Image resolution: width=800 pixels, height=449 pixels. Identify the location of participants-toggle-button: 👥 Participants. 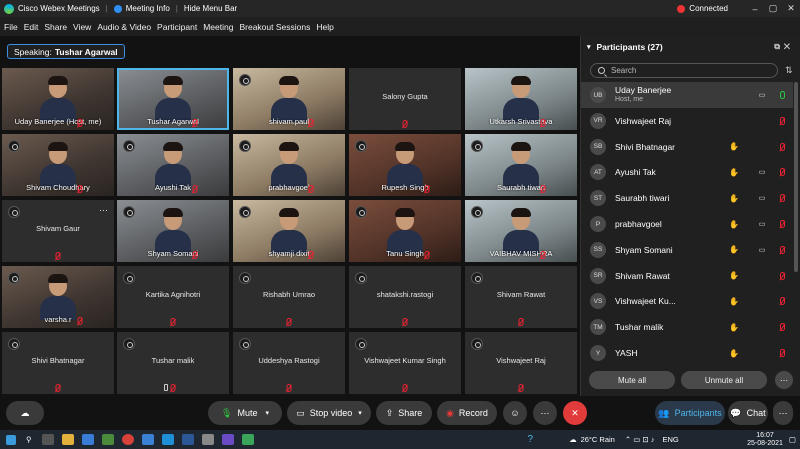
(690, 413).